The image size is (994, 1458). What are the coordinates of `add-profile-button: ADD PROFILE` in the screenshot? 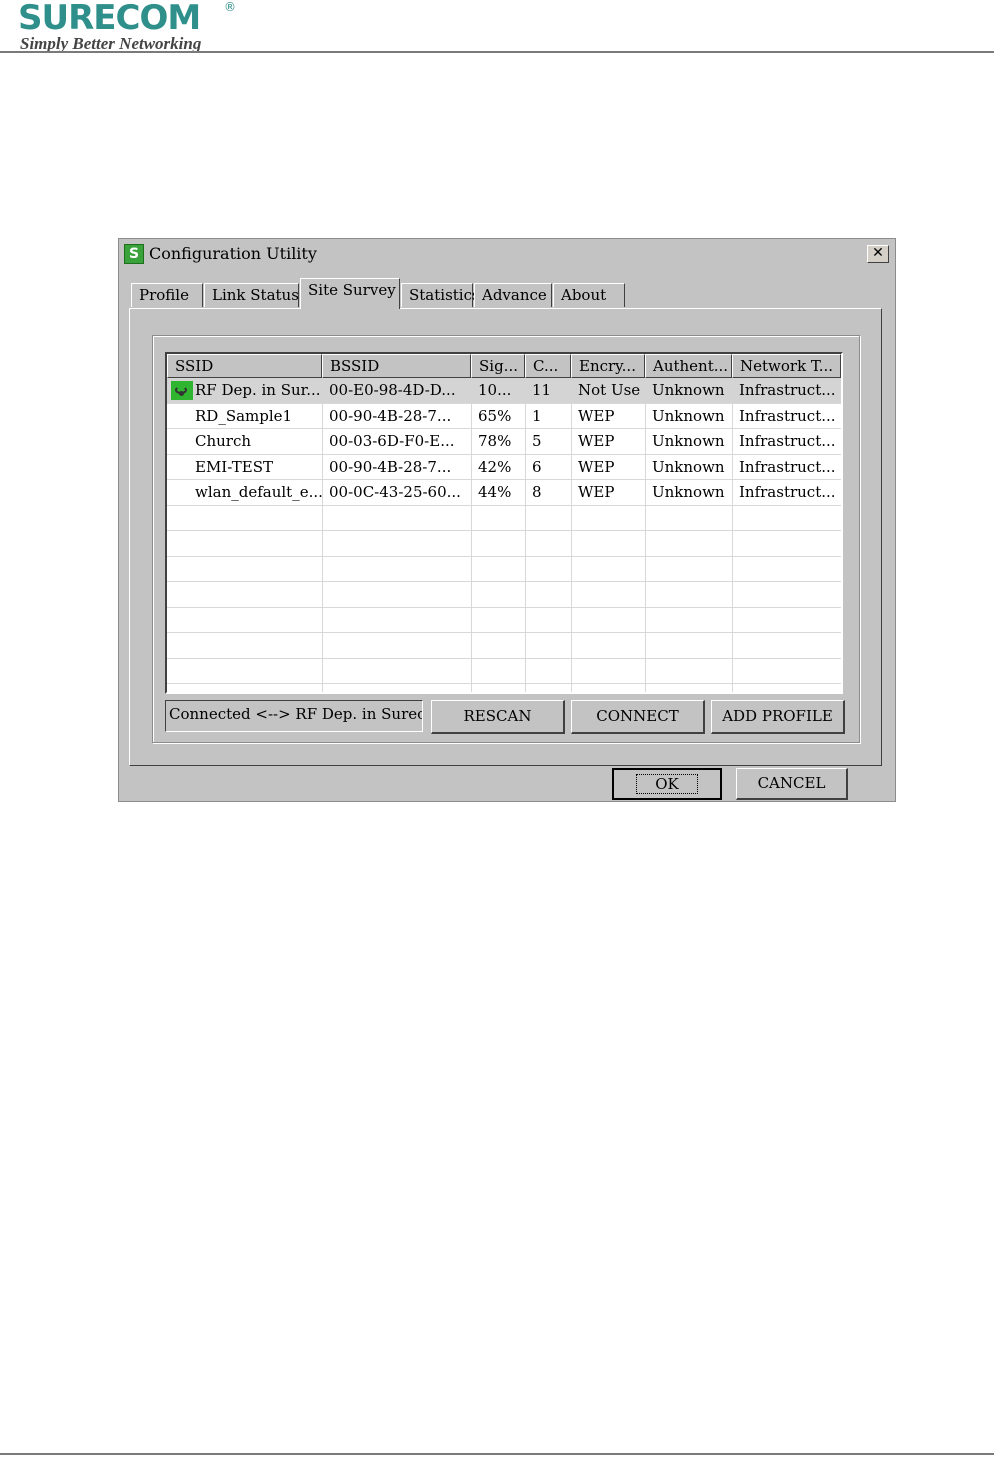 It's located at (778, 717).